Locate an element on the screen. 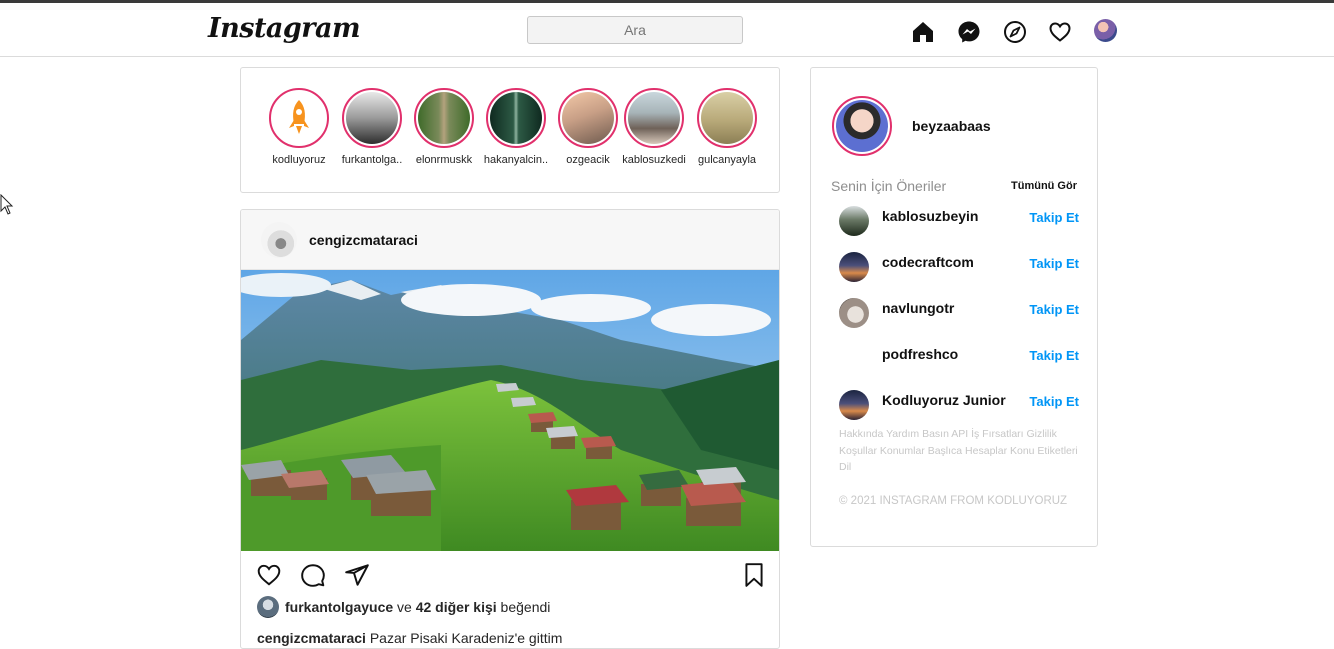  story-username: gulcanyayla is located at coordinates (727, 160).